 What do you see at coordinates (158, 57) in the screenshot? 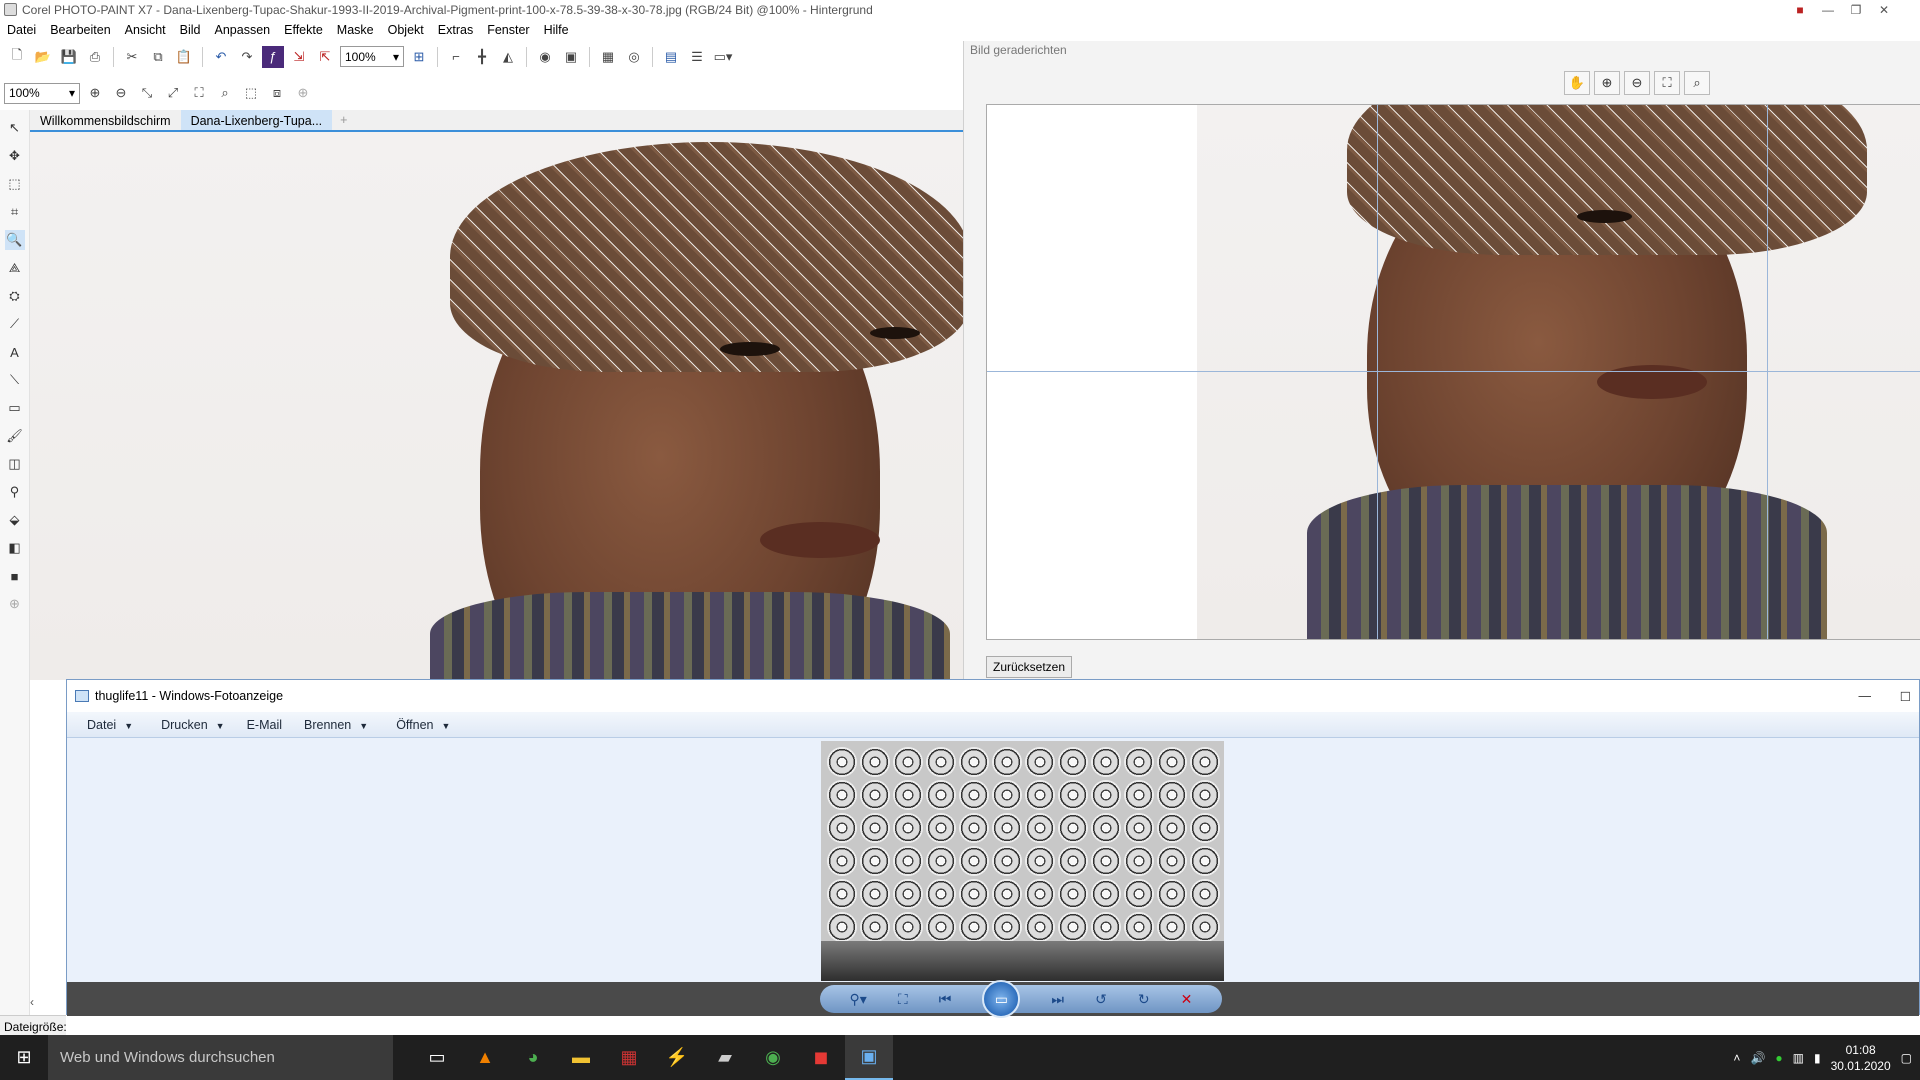
I see `copy-icon: ⧉` at bounding box center [158, 57].